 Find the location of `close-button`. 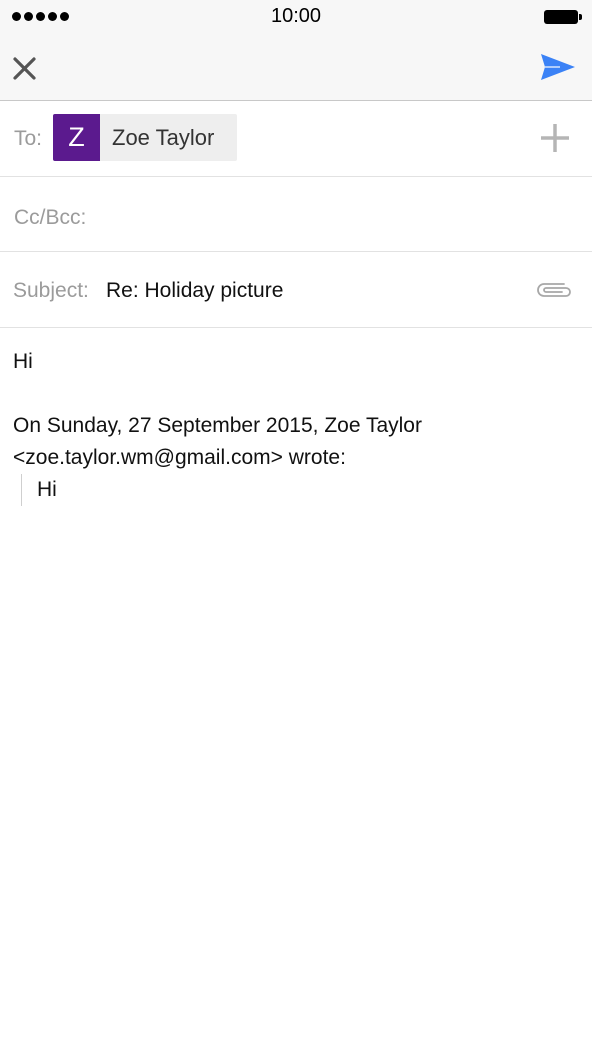

close-button is located at coordinates (25, 67).